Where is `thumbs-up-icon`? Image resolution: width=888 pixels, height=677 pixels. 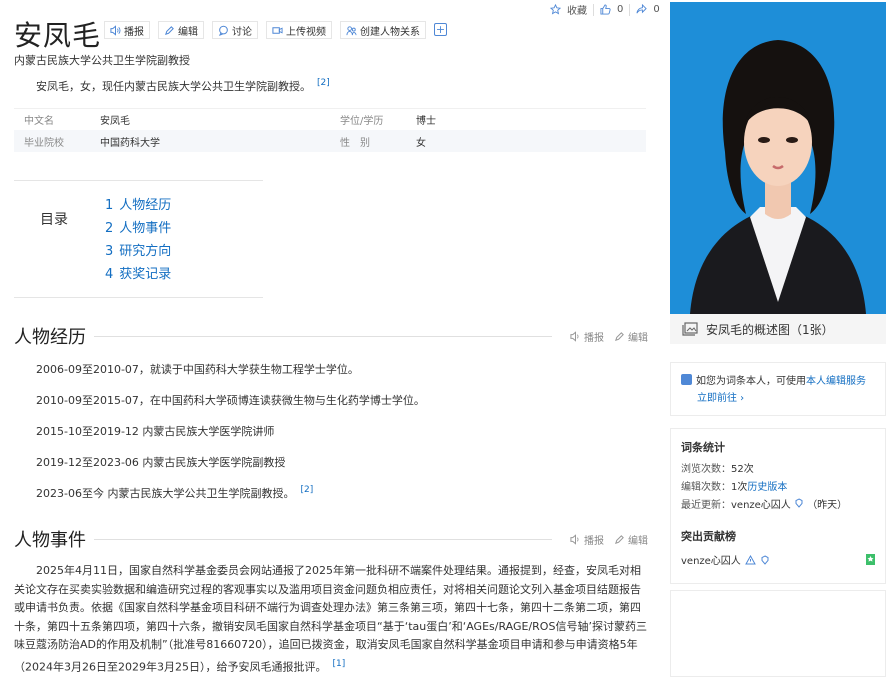 thumbs-up-icon is located at coordinates (605, 9).